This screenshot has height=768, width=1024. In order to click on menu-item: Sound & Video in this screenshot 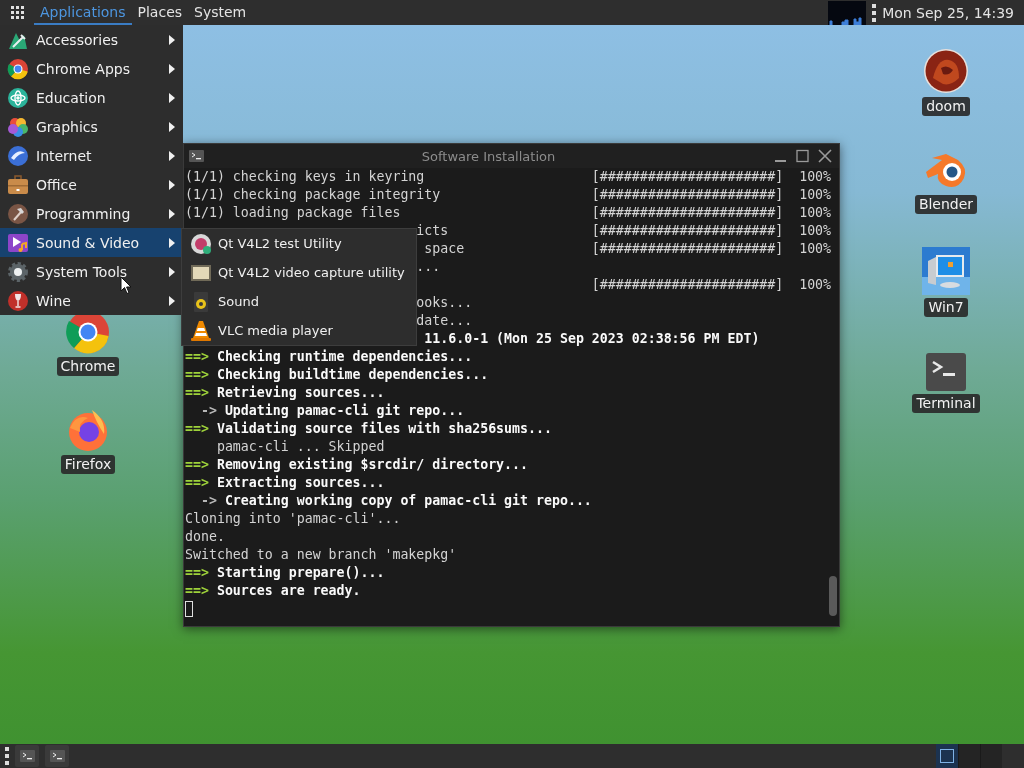, I will do `click(91, 242)`.